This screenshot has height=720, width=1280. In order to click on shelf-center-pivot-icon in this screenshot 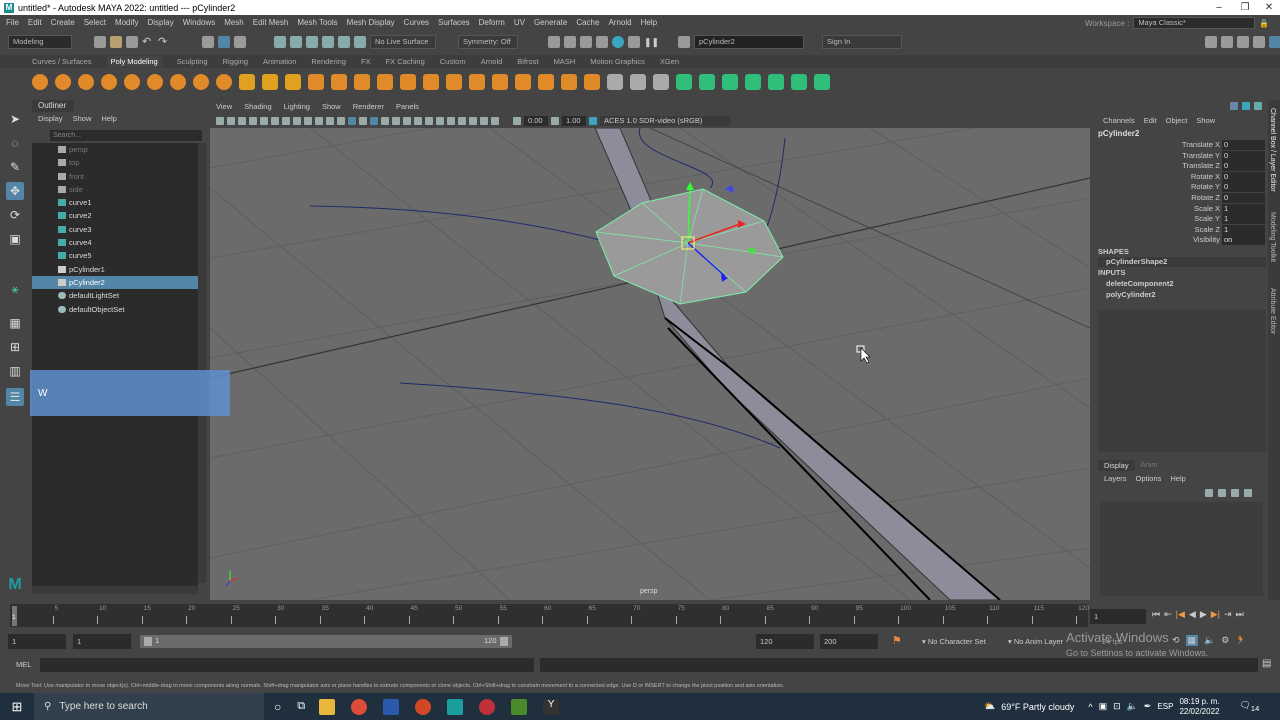, I will do `click(615, 82)`.